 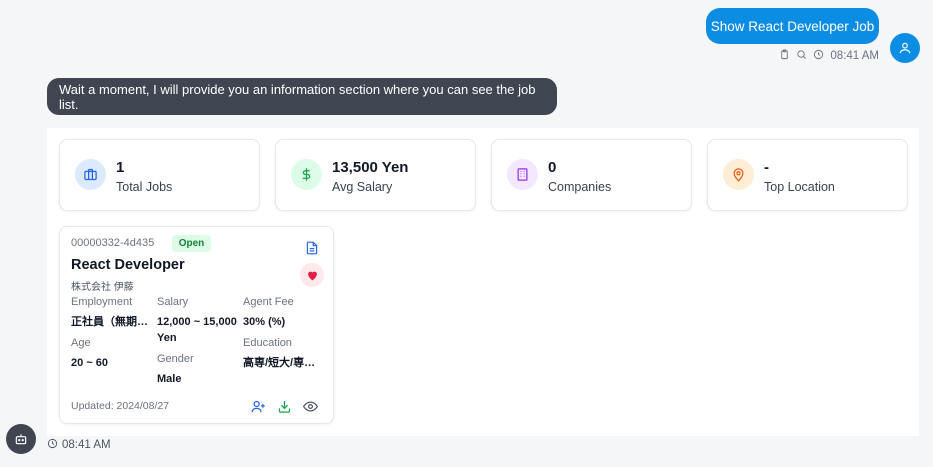 I want to click on age-field: Age 20 ~ 60, so click(x=112, y=354).